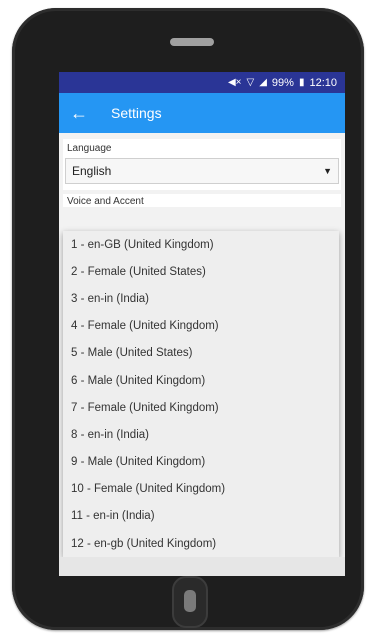 The width and height of the screenshot is (370, 634). Describe the element at coordinates (105, 201) in the screenshot. I see `voice-label: Voice and Accent` at that location.